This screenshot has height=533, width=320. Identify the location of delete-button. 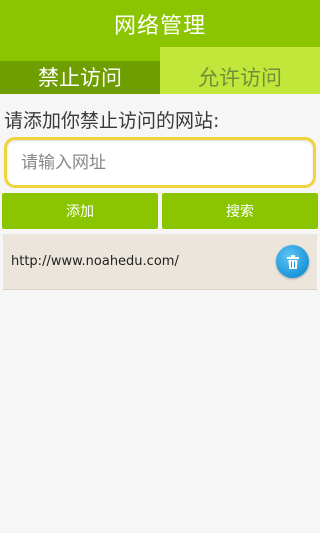
(292, 261).